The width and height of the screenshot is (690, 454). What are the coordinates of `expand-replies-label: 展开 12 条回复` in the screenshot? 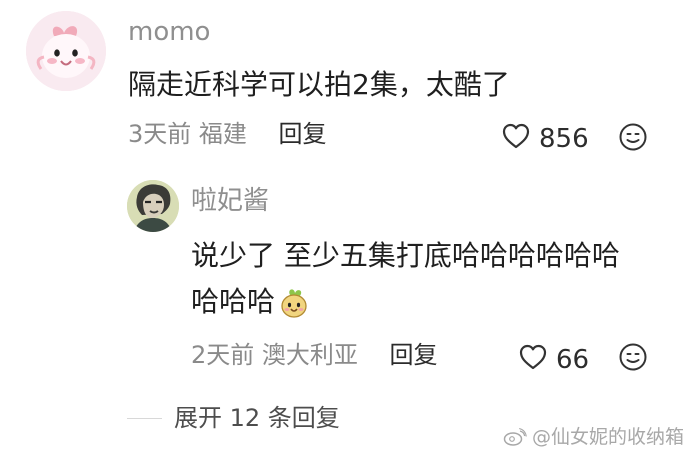 It's located at (257, 418).